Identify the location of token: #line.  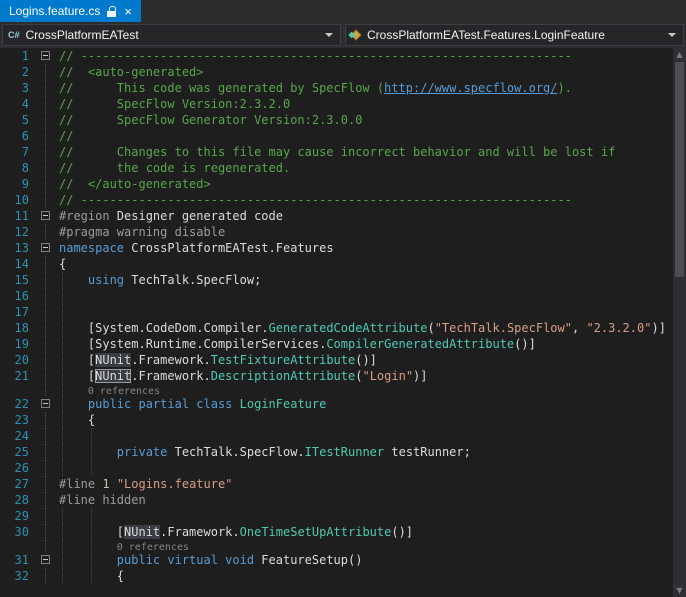
(81, 484).